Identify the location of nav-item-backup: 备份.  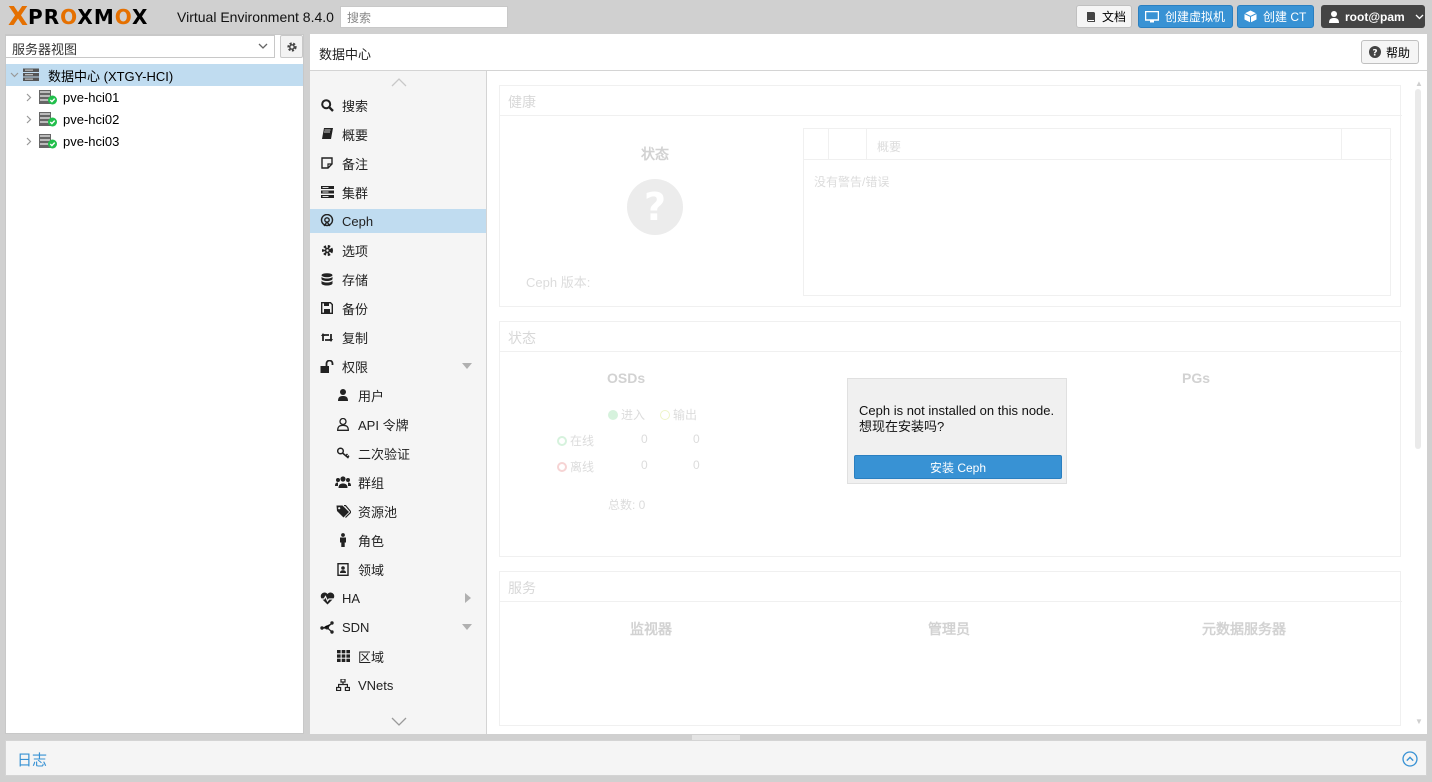
(398, 308).